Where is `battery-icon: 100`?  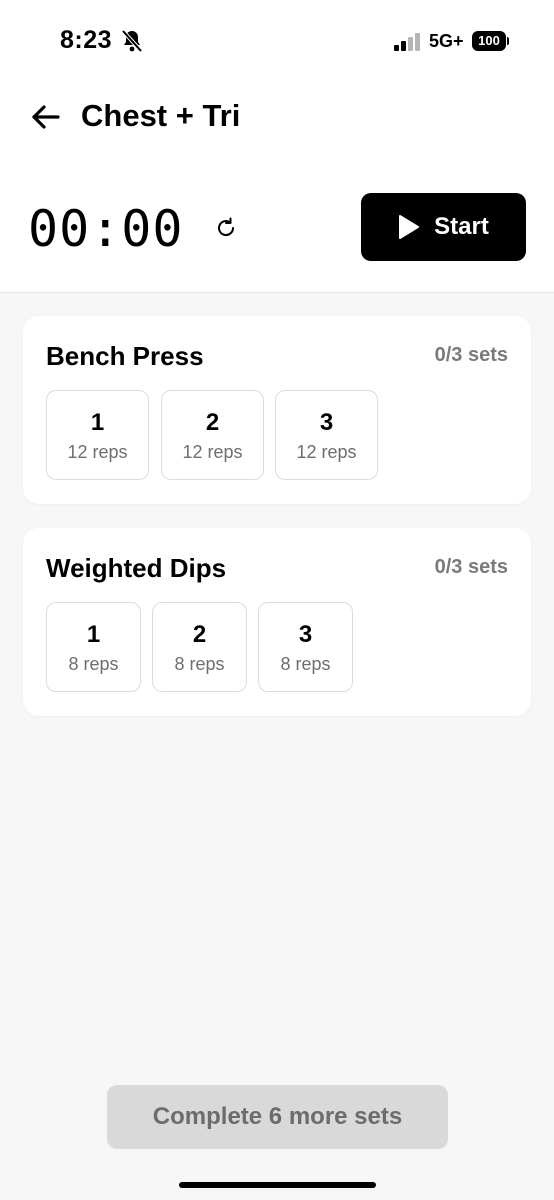
battery-icon: 100 is located at coordinates (490, 41).